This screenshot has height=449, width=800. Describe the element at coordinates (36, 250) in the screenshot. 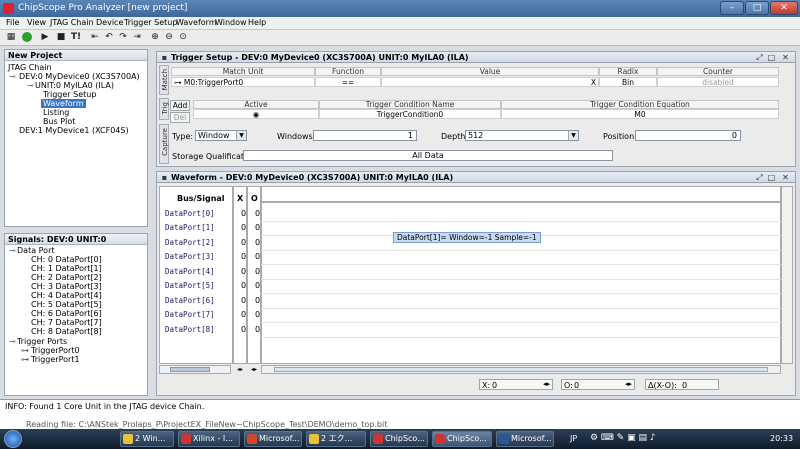

I see `tree-data-port: Data Port` at that location.